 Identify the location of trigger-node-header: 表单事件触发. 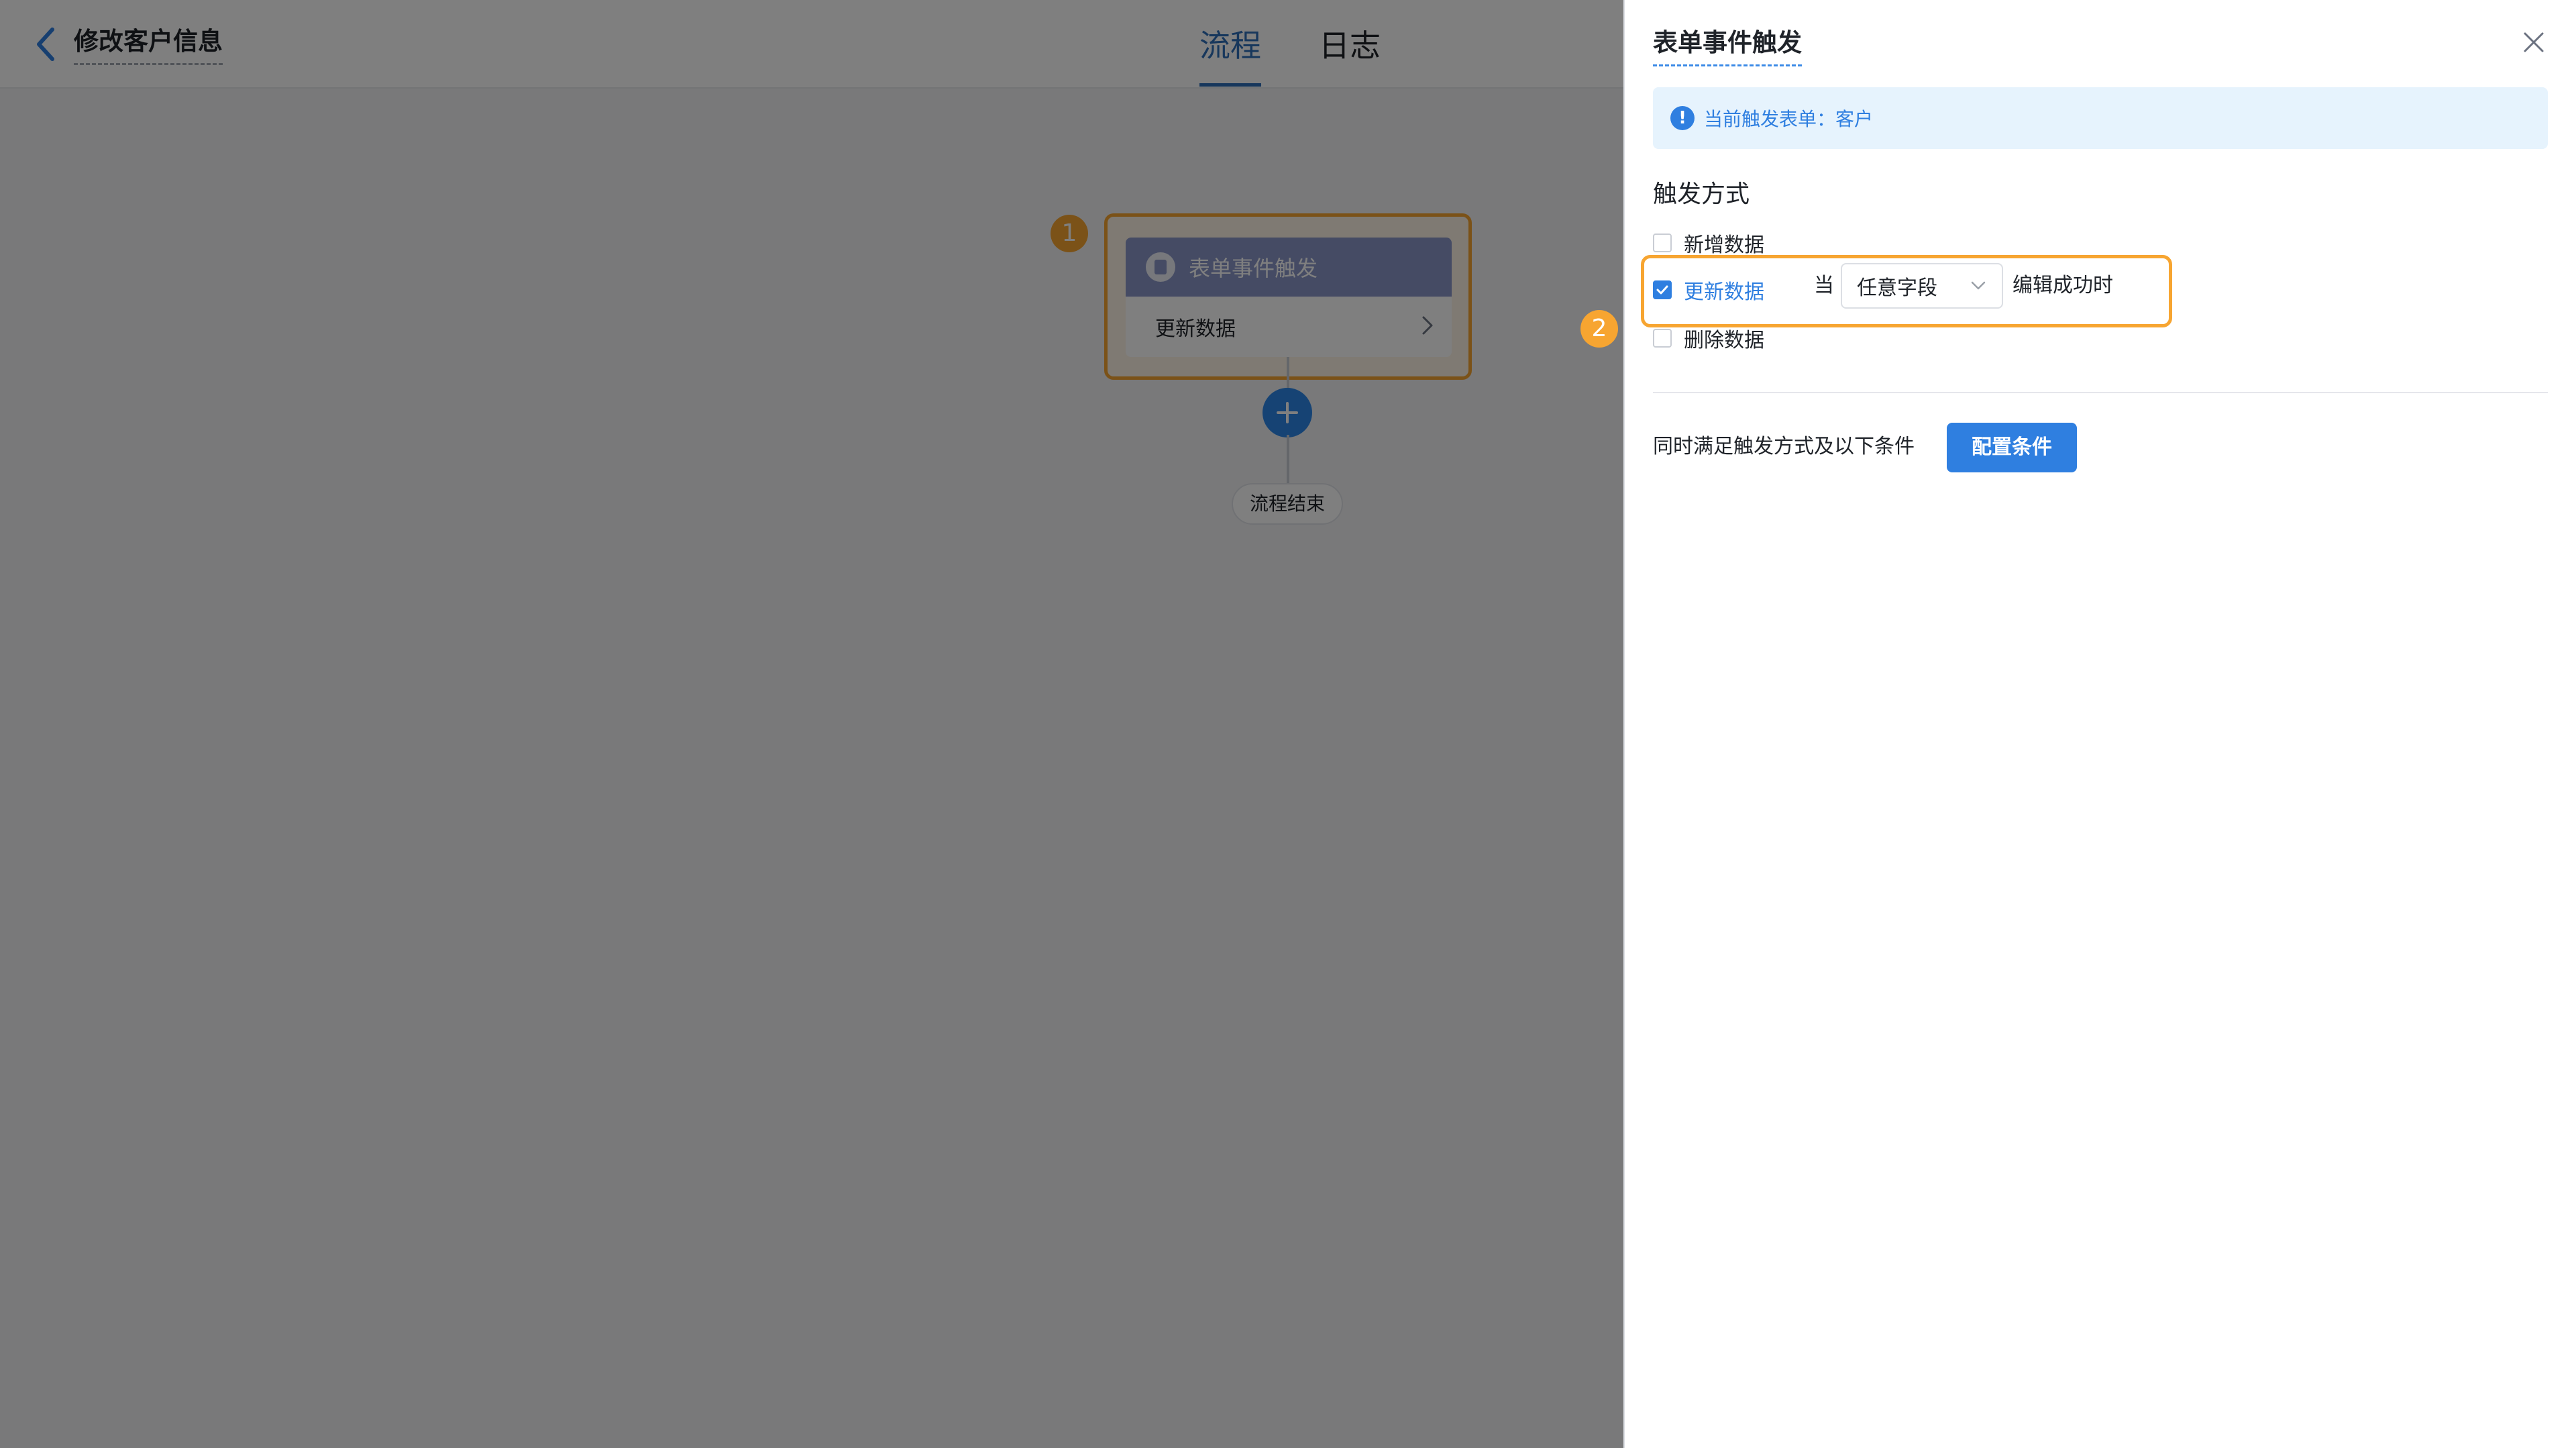
(1289, 267).